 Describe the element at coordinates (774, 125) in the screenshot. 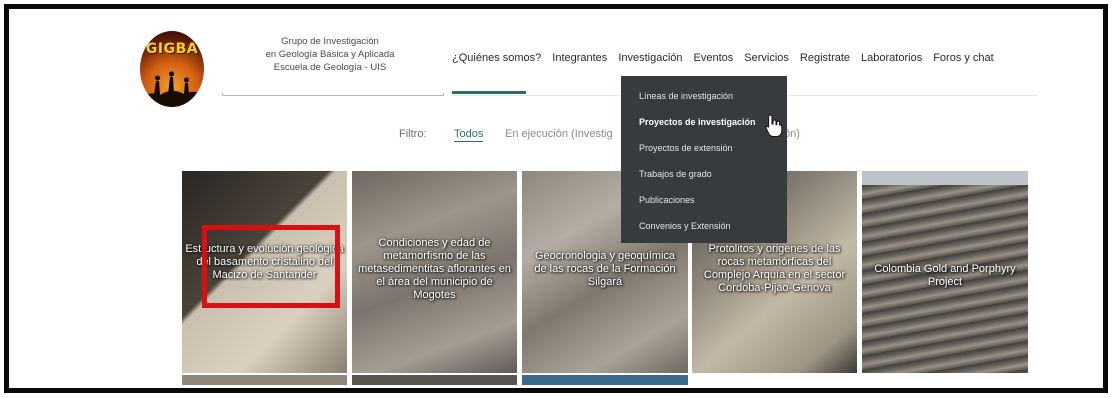

I see `hand-cursor-icon` at that location.